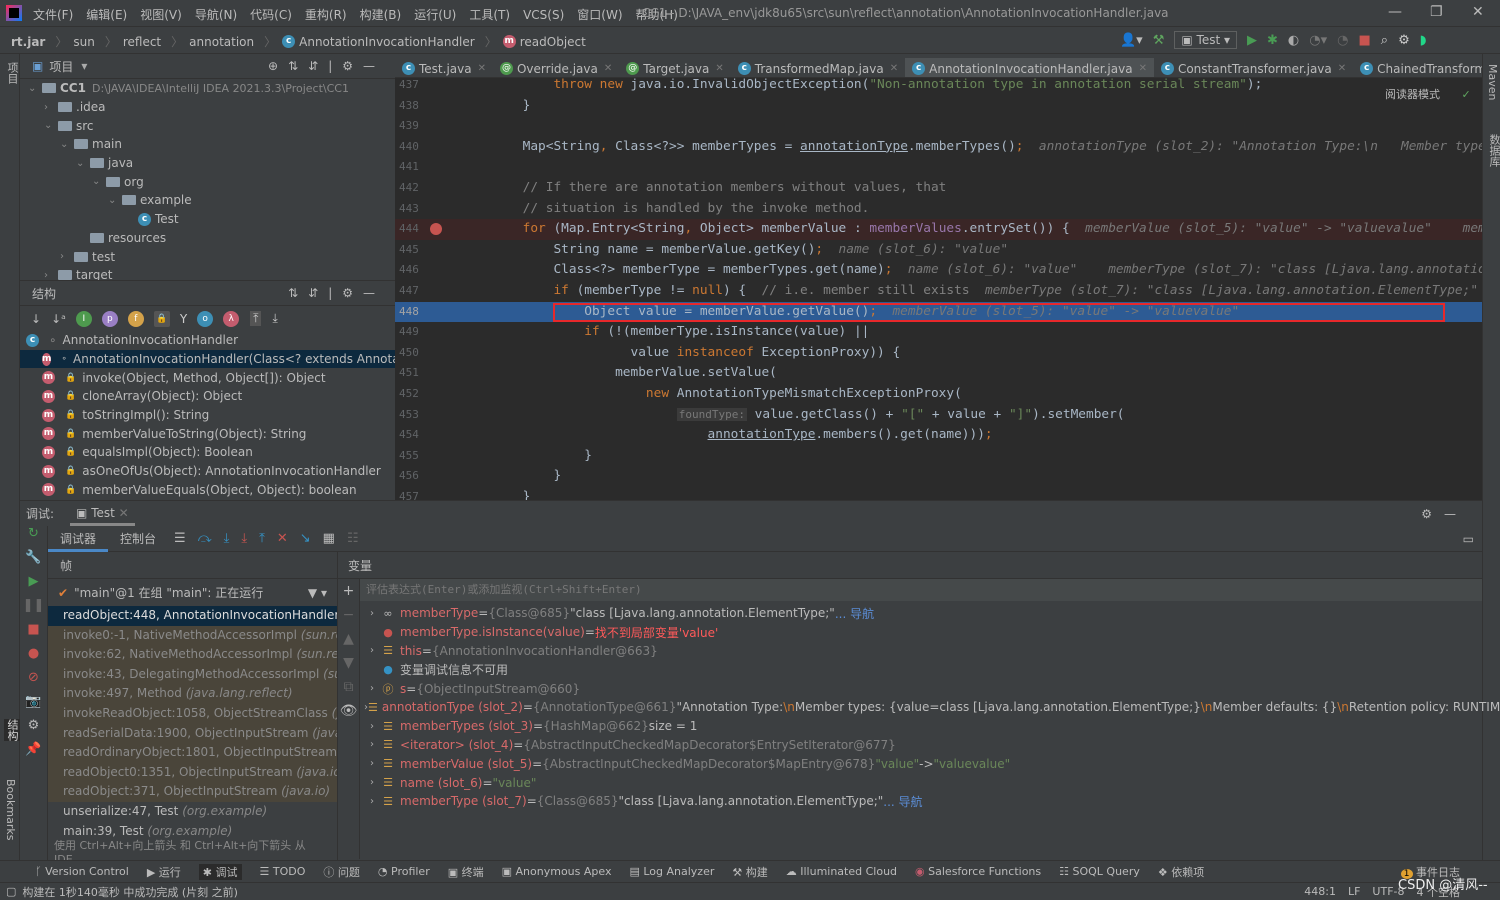  I want to click on tab-debugger: 调试器, so click(78, 539).